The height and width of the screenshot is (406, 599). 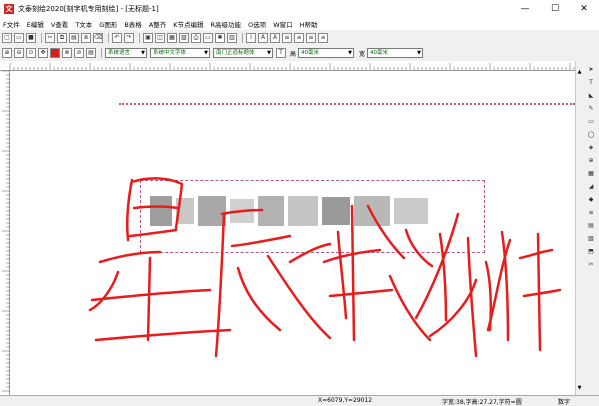 I want to click on right-toolbox: ➤ T ◣ ✎ ▭ ◯ ◈ ⊕ ▦ ◢ ◆ ≡ ▤ ▧ ⬒ ✂, so click(x=591, y=228).